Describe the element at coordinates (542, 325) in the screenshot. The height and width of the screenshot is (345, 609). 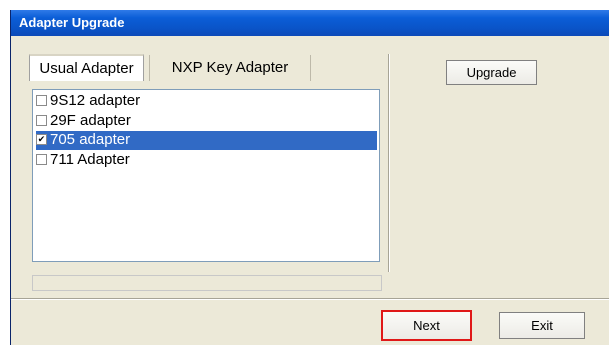
I see `exit-button: Exit` at that location.